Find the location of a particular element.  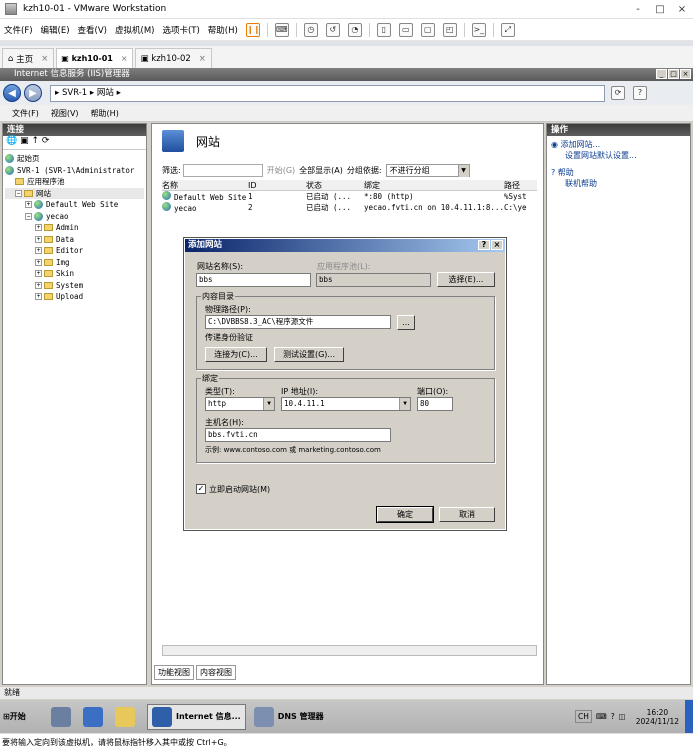

column-header: 名称 is located at coordinates (205, 185).